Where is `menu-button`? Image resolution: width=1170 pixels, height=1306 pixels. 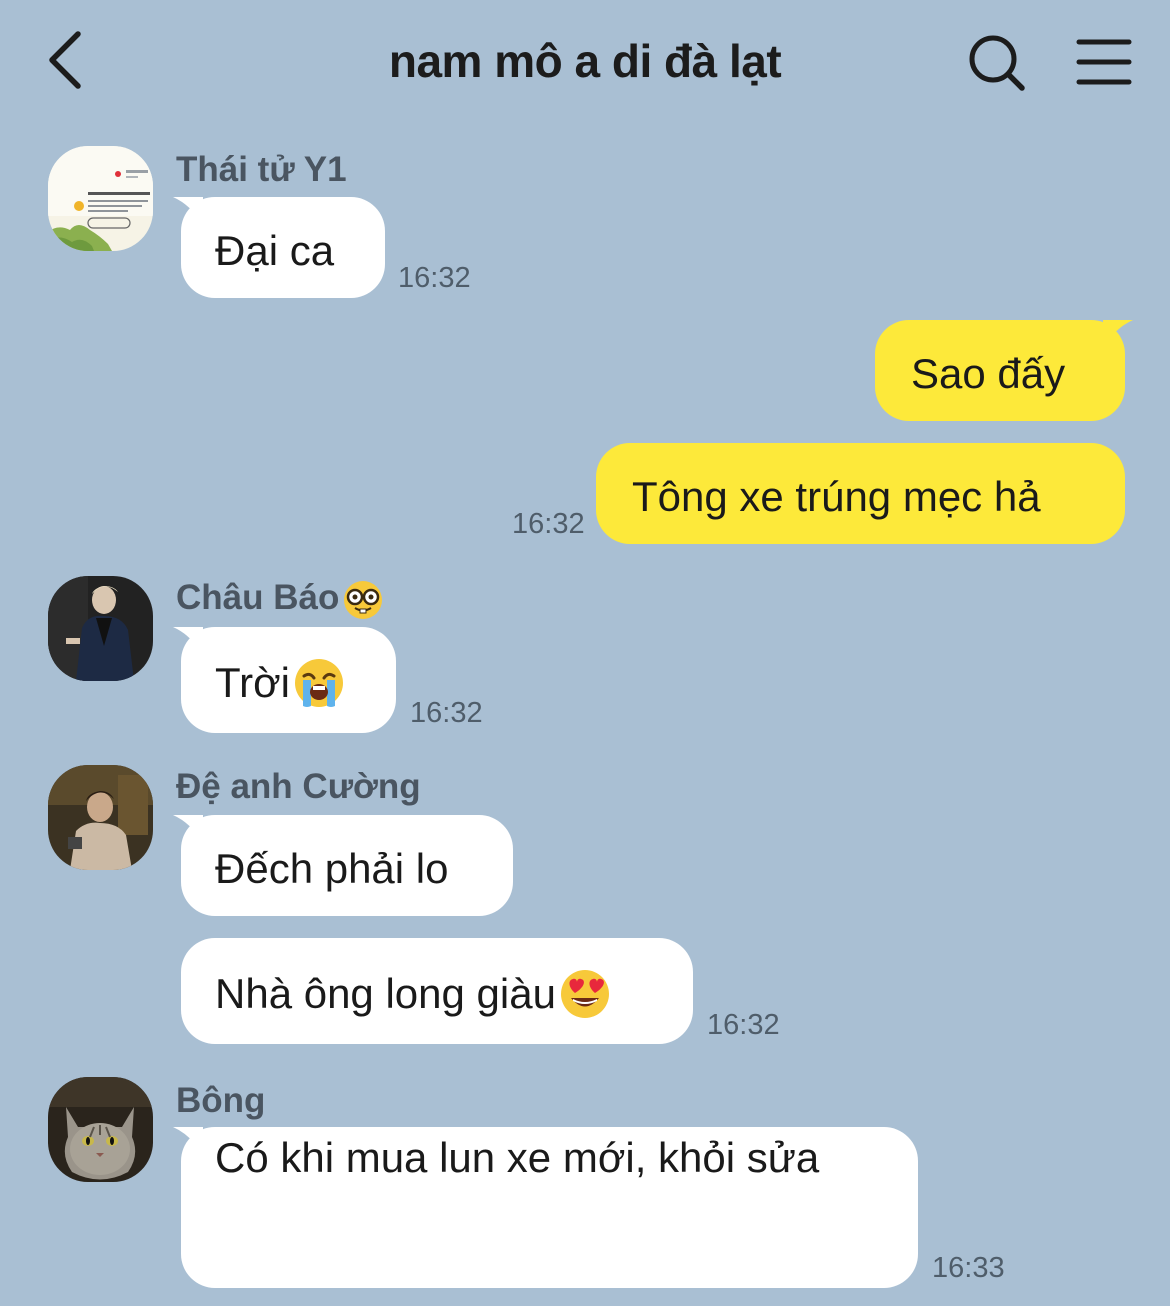
menu-button is located at coordinates (1104, 62).